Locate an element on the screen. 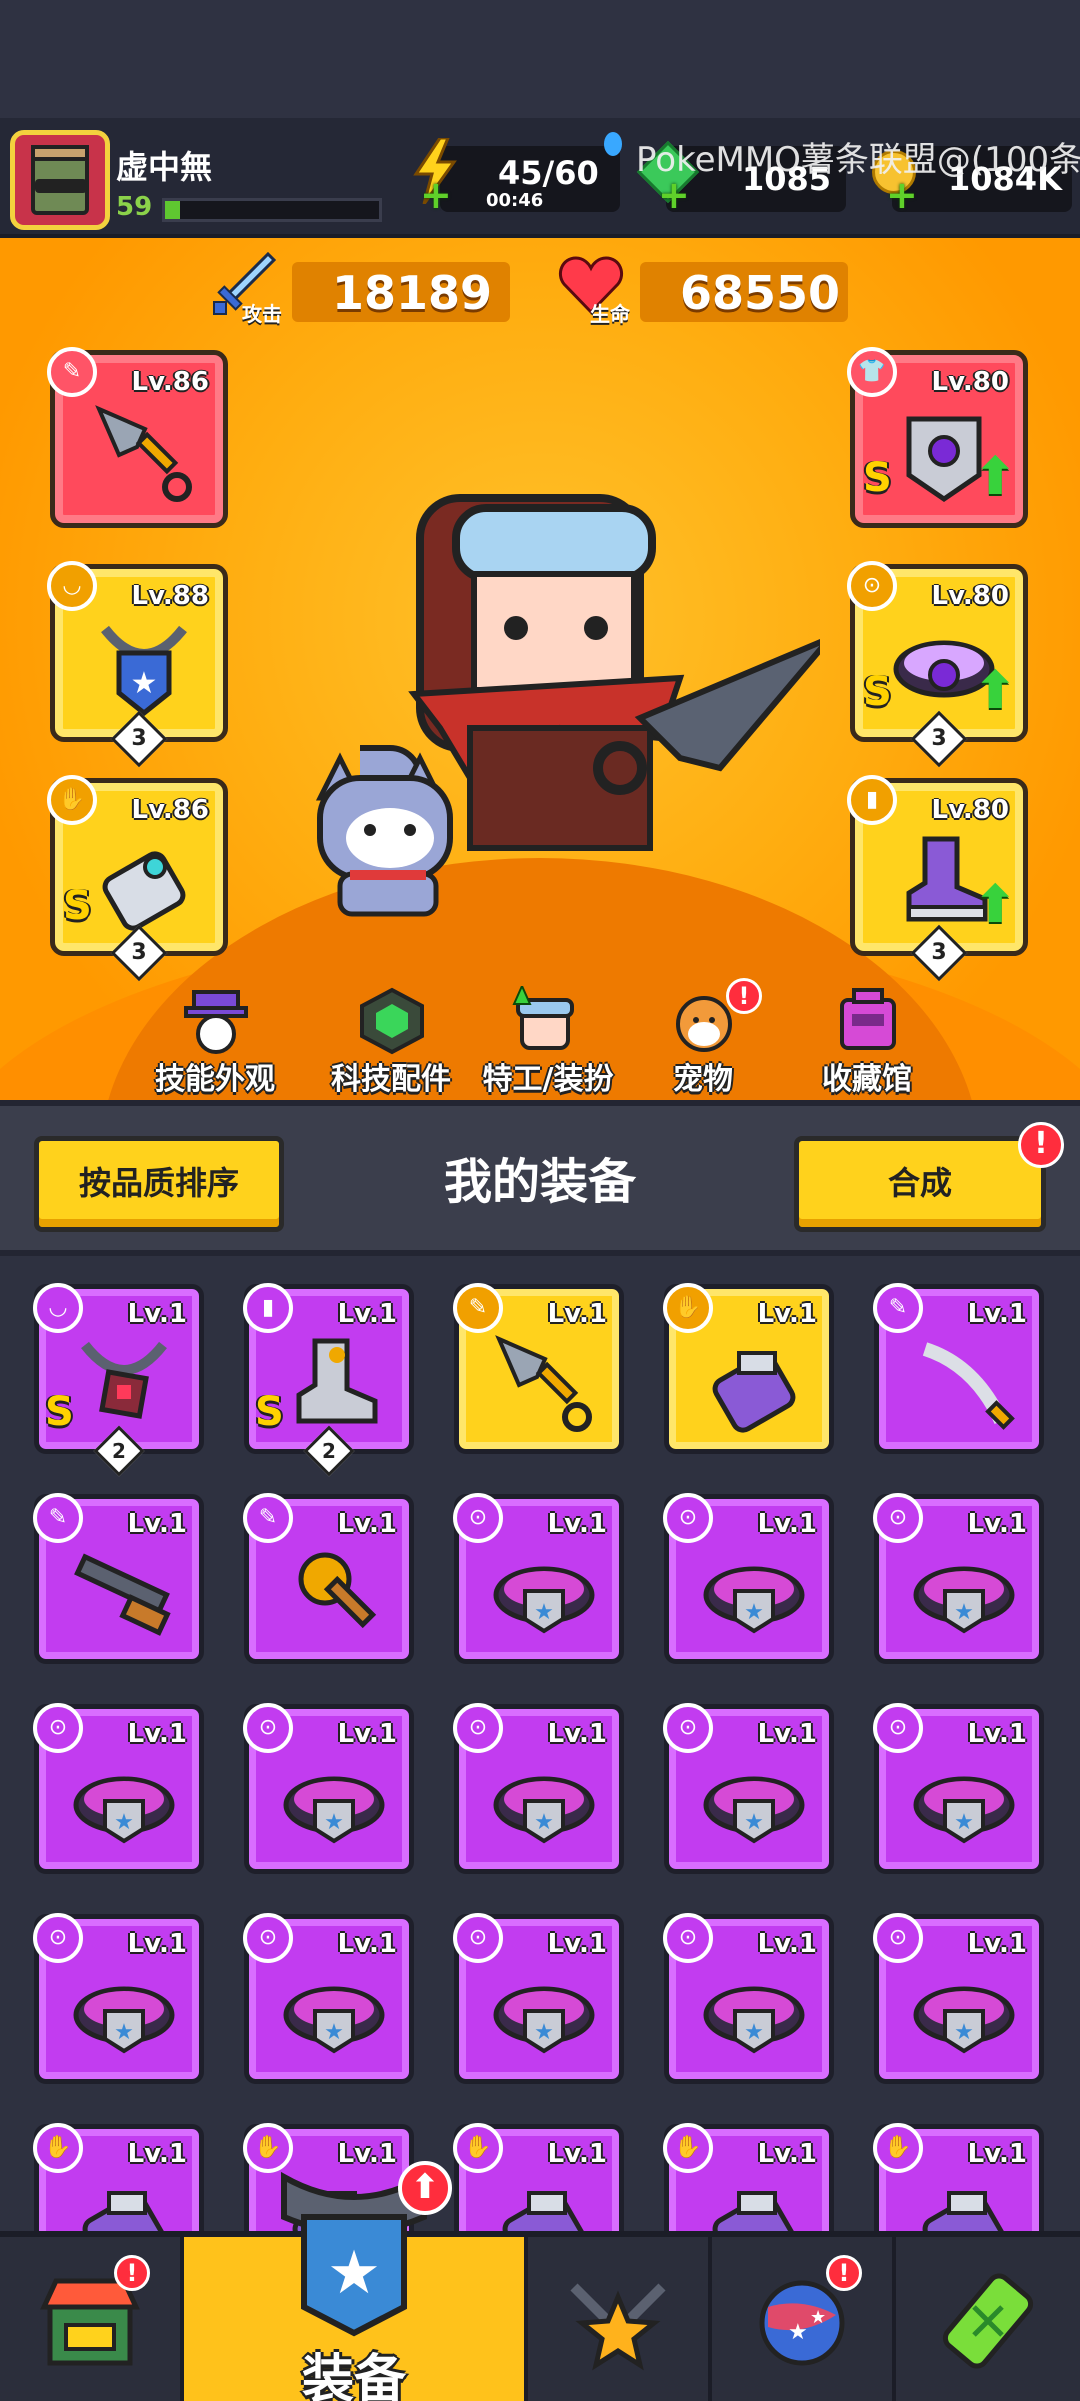 This screenshot has width=1080, height=2401. necklace-icon: ★ is located at coordinates (144, 671).